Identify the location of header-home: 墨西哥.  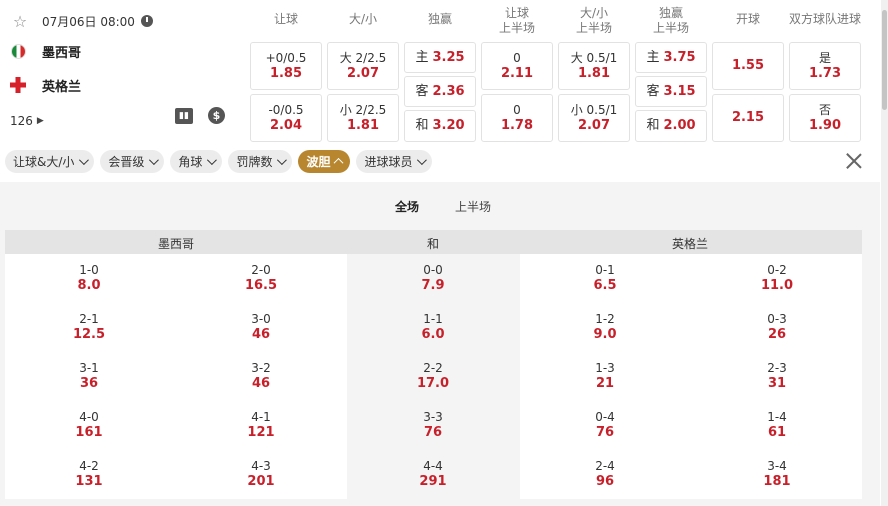
(176, 244).